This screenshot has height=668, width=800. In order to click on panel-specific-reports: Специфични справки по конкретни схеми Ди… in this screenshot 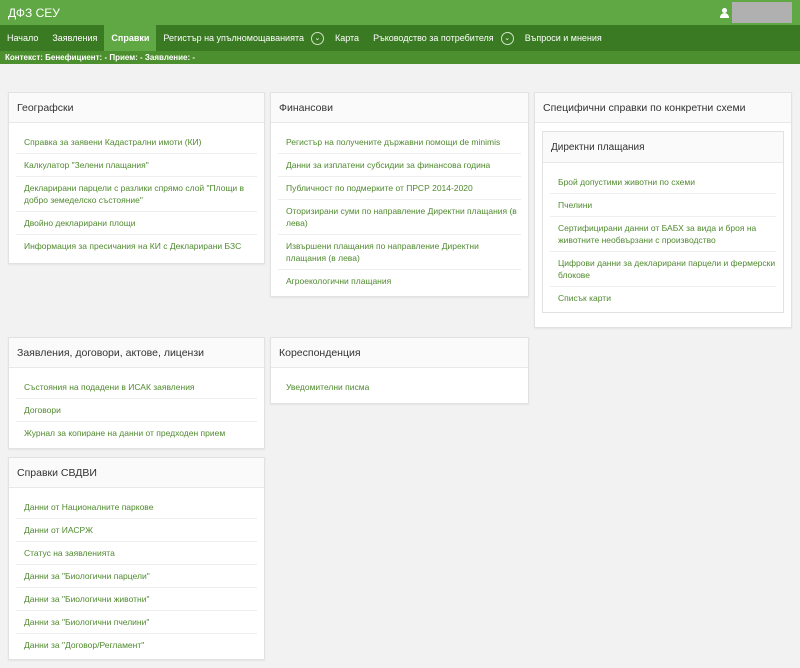, I will do `click(663, 210)`.